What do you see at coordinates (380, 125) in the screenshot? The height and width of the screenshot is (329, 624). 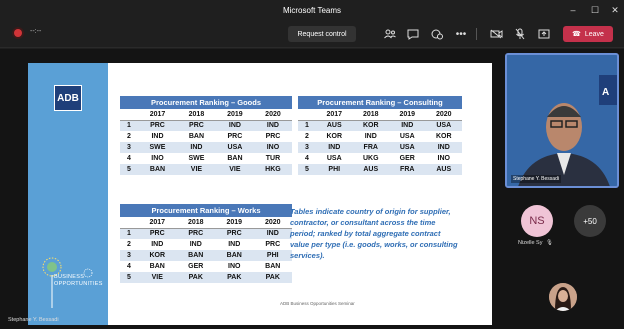 I see `table-row: 1 AUS KOR IND USA` at bounding box center [380, 125].